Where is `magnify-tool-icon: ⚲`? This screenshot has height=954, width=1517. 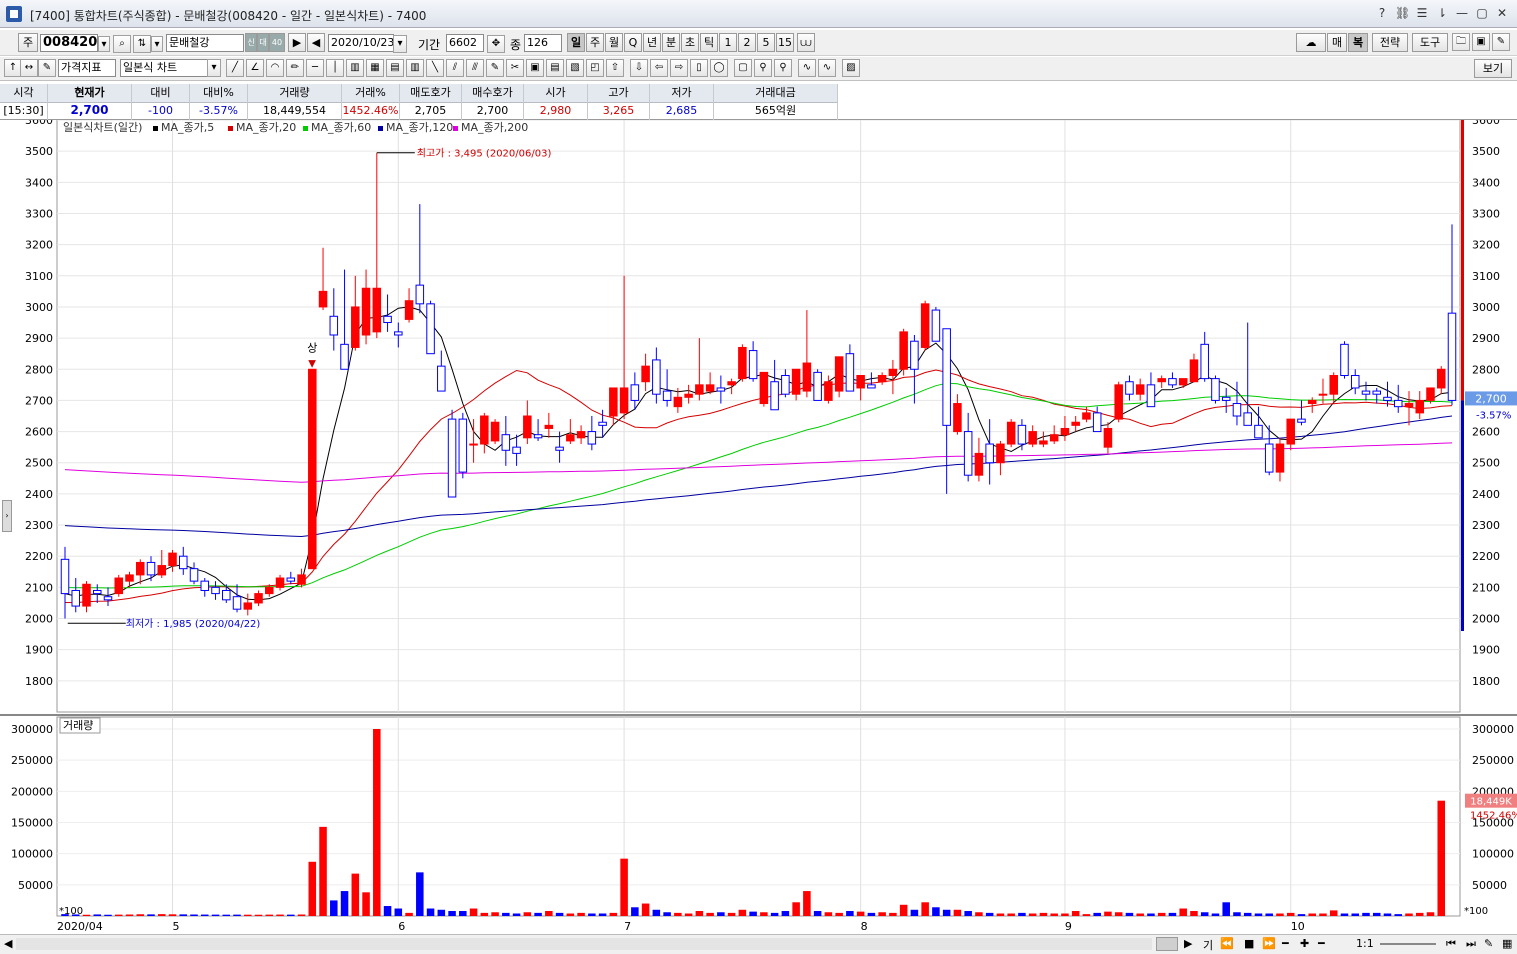 magnify-tool-icon: ⚲ is located at coordinates (783, 68).